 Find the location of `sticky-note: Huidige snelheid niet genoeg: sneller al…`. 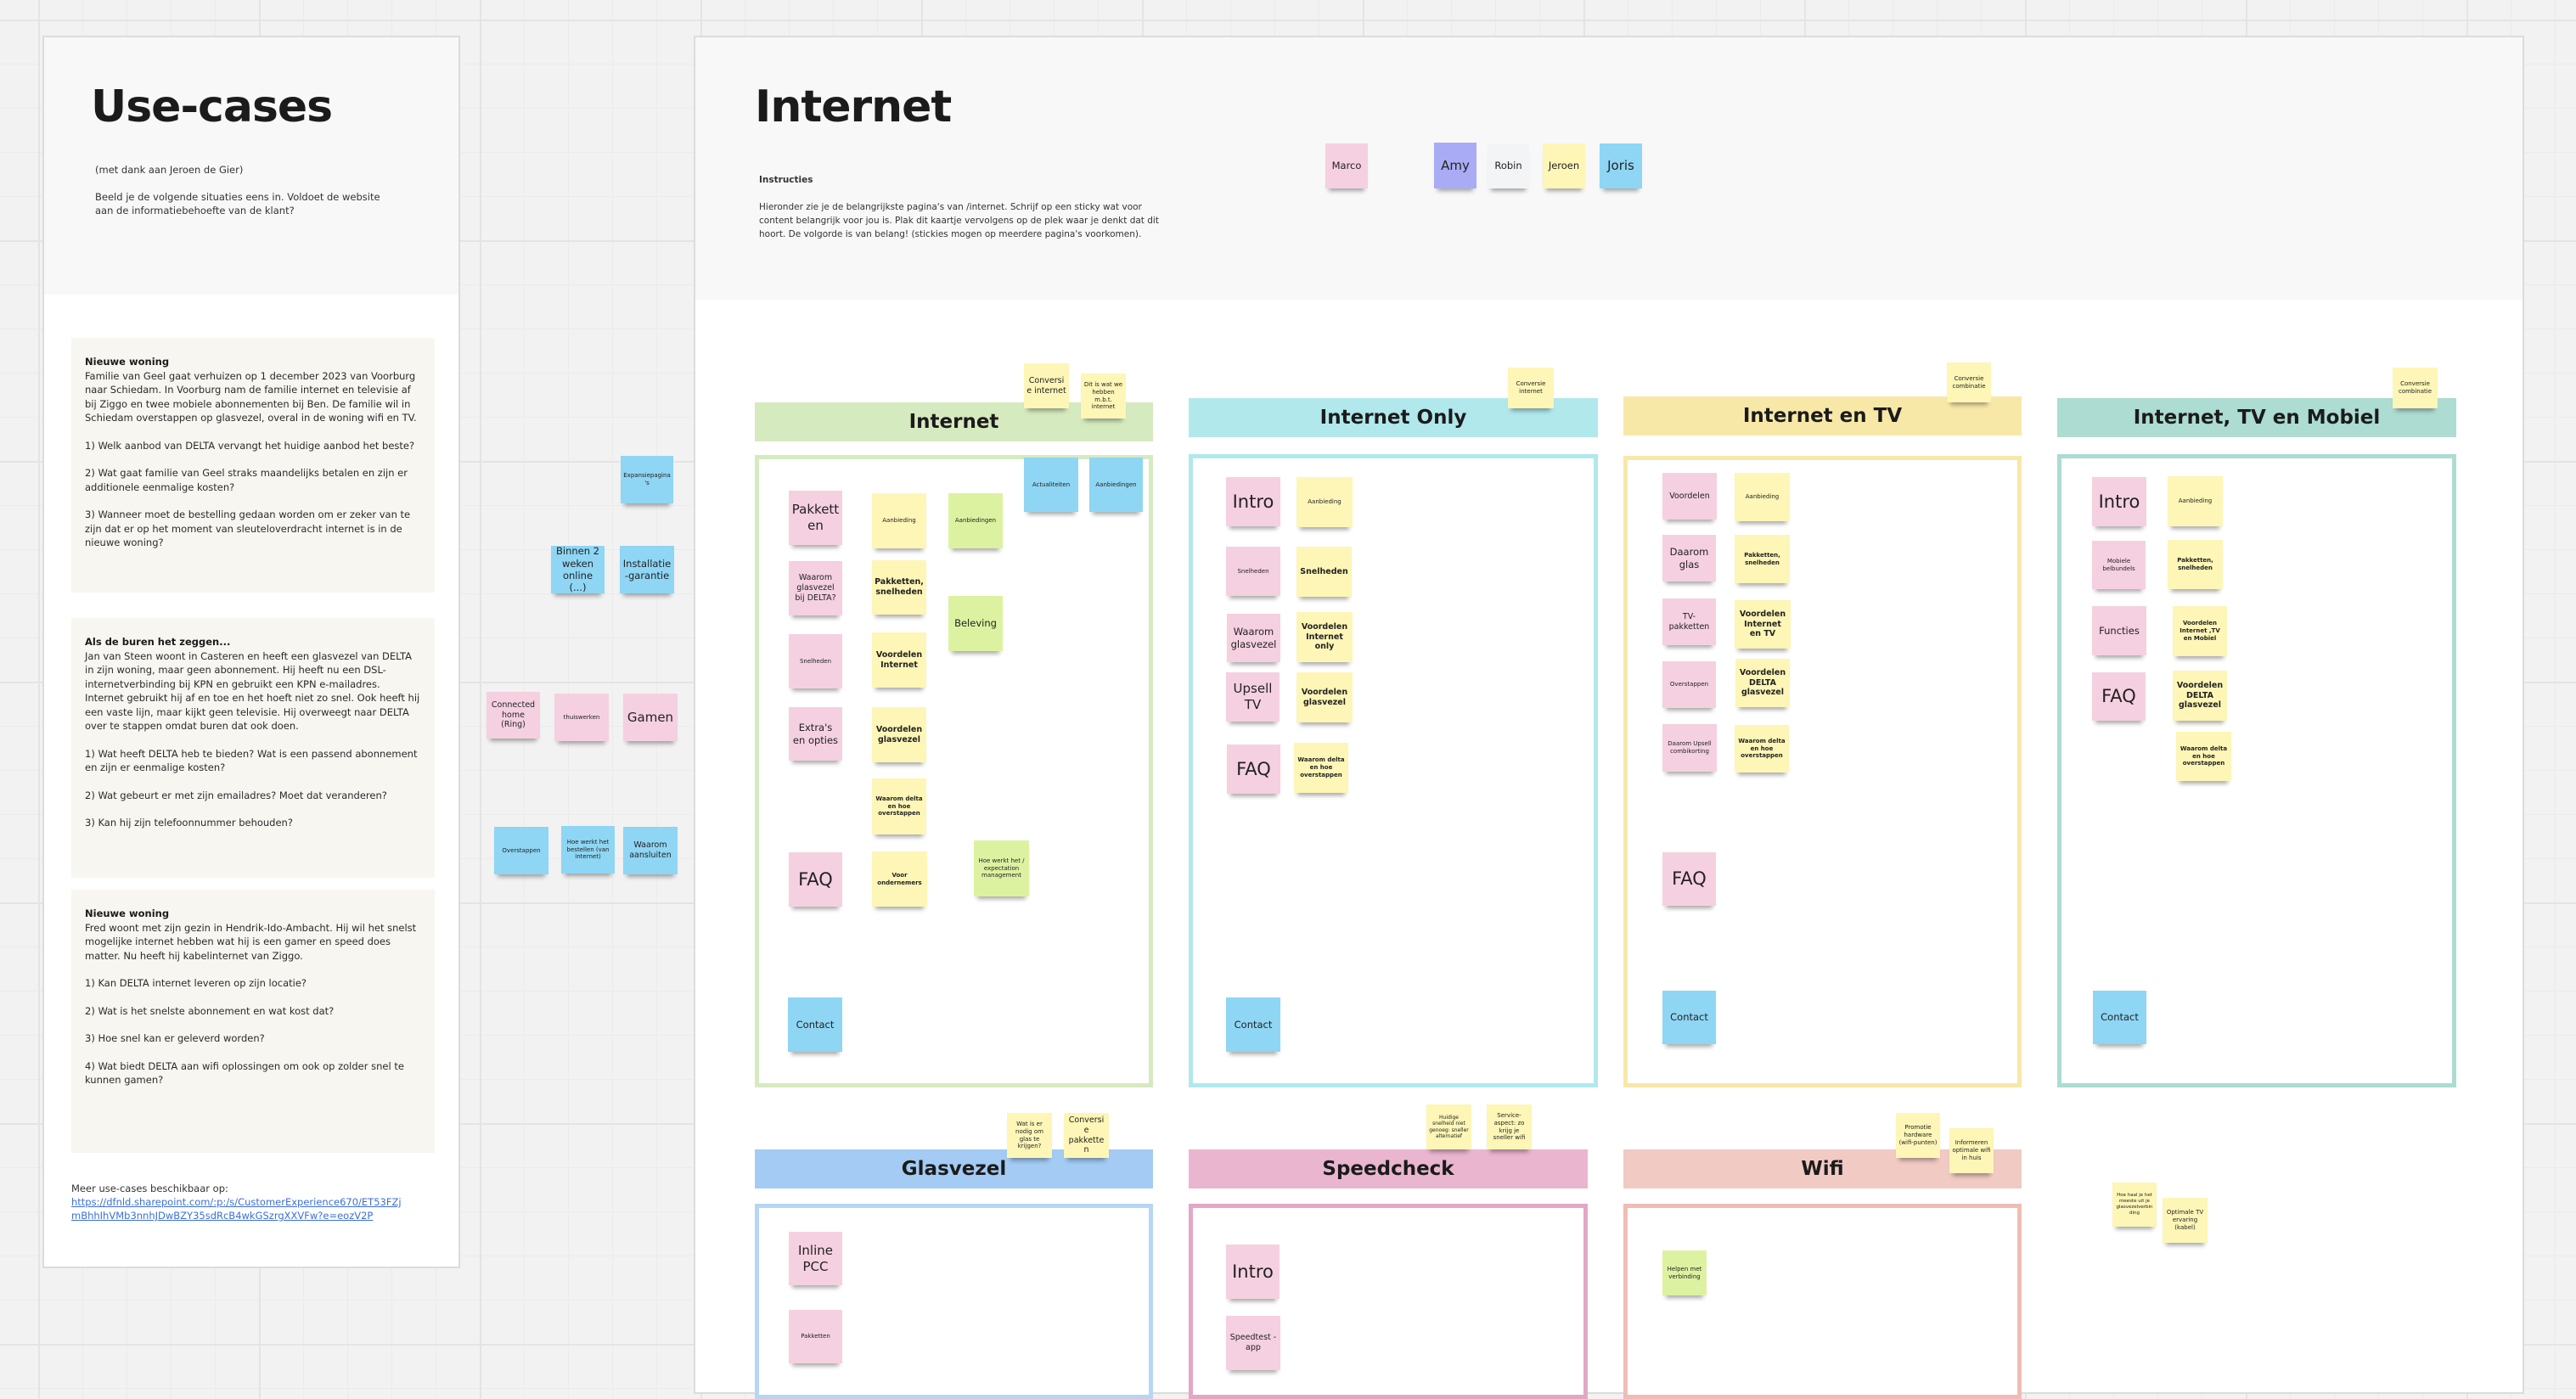

sticky-note: Huidige snelheid niet genoeg: sneller al… is located at coordinates (1448, 1127).